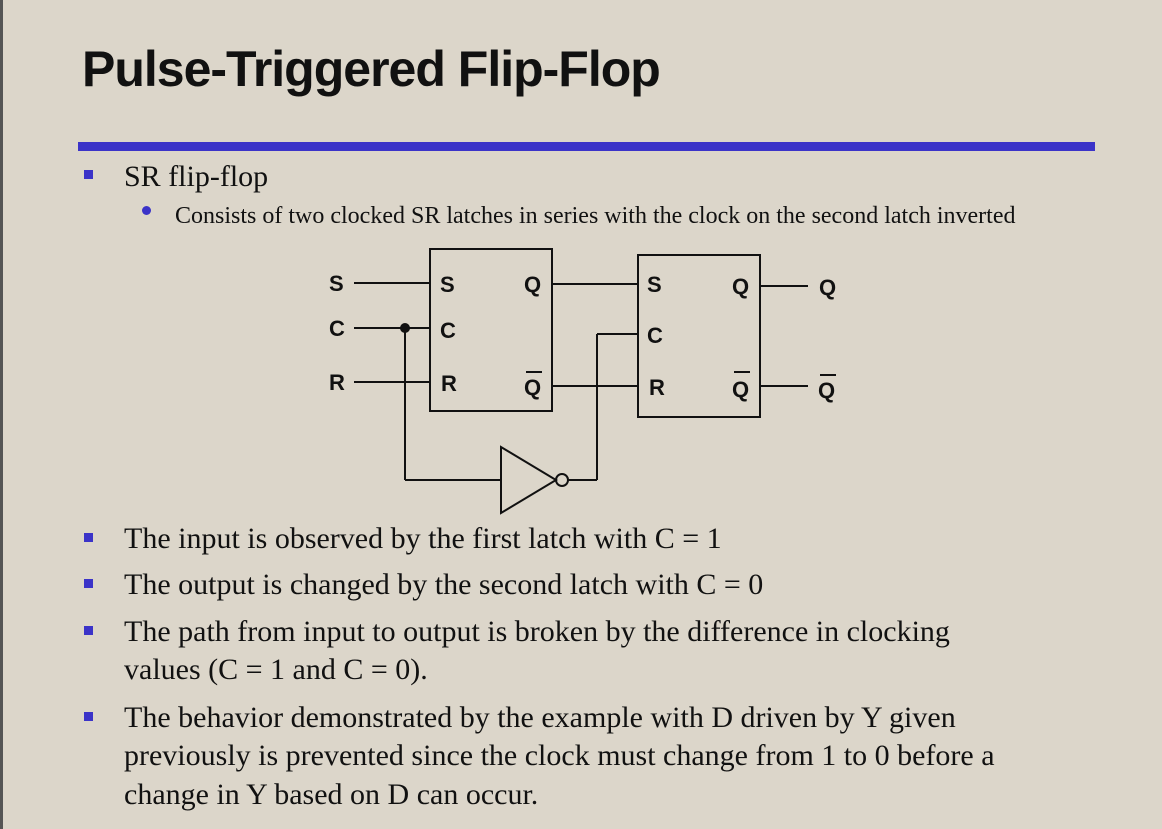  Describe the element at coordinates (276, 669) in the screenshot. I see `point-text-continued: values (C = 1 and C = 0).` at that location.